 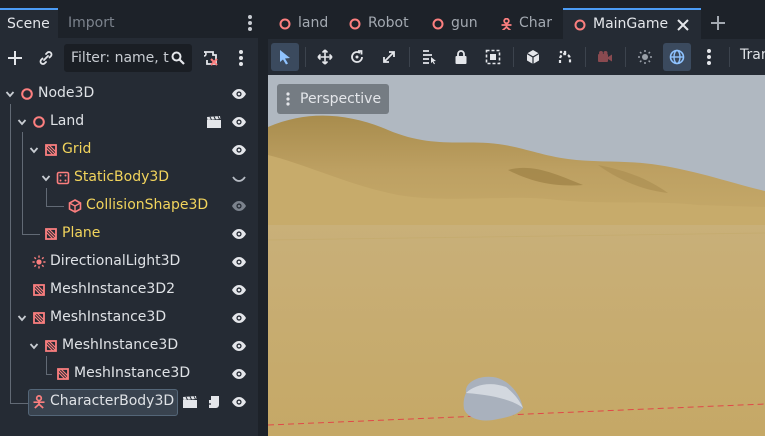 I want to click on filter-nodes-field, so click(x=128, y=58).